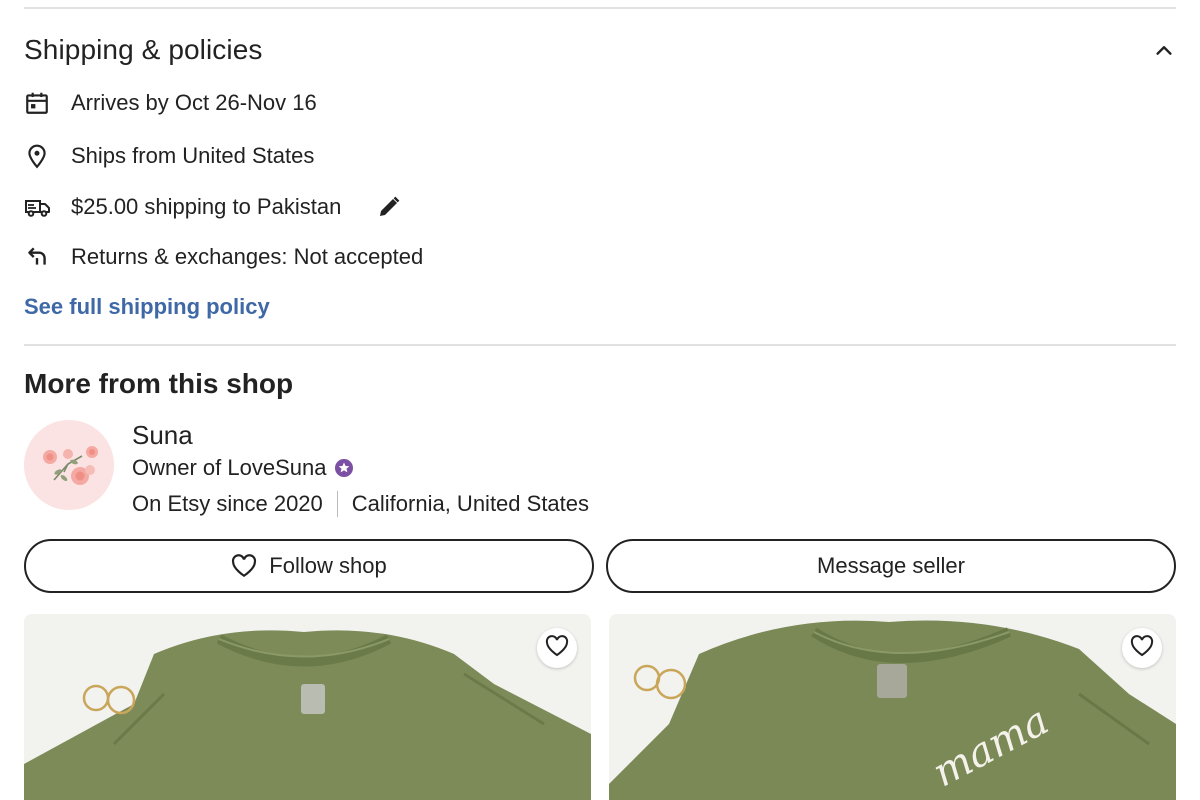  What do you see at coordinates (600, 8) in the screenshot?
I see `top-divider` at bounding box center [600, 8].